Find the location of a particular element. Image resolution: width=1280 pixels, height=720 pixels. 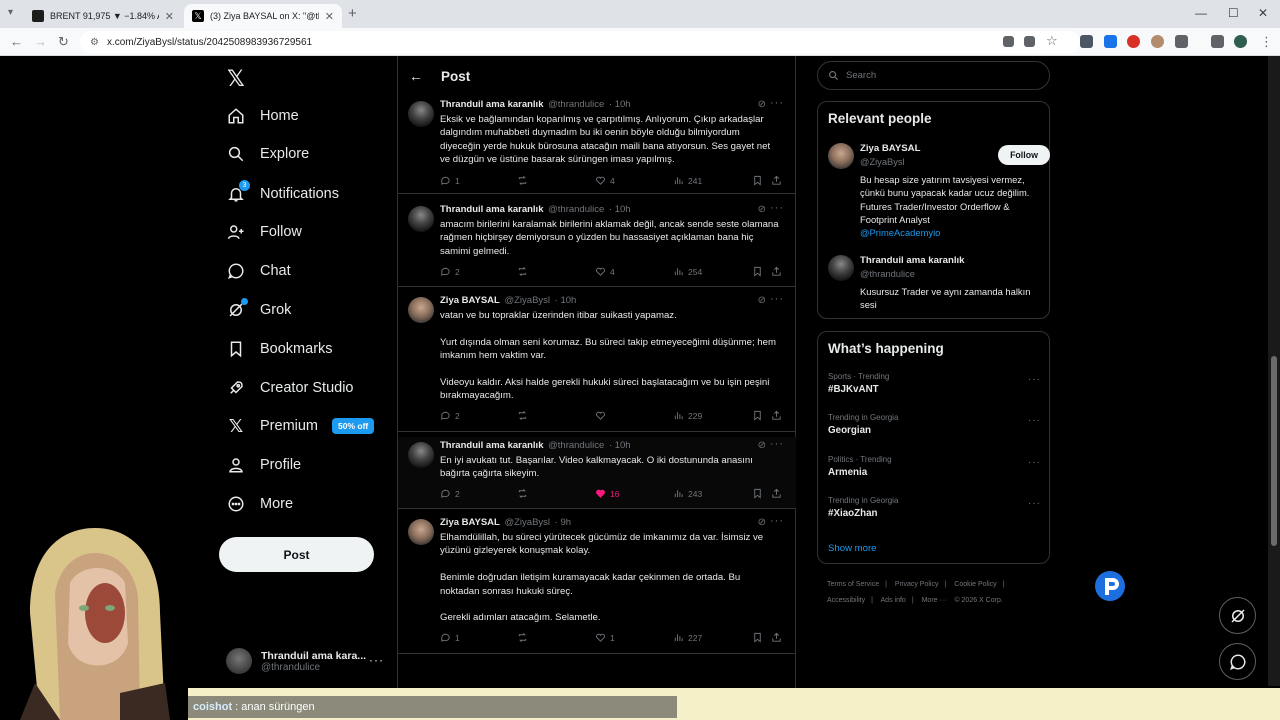

nav-premium: 𝕏 Premium 50% off is located at coordinates (300, 426).